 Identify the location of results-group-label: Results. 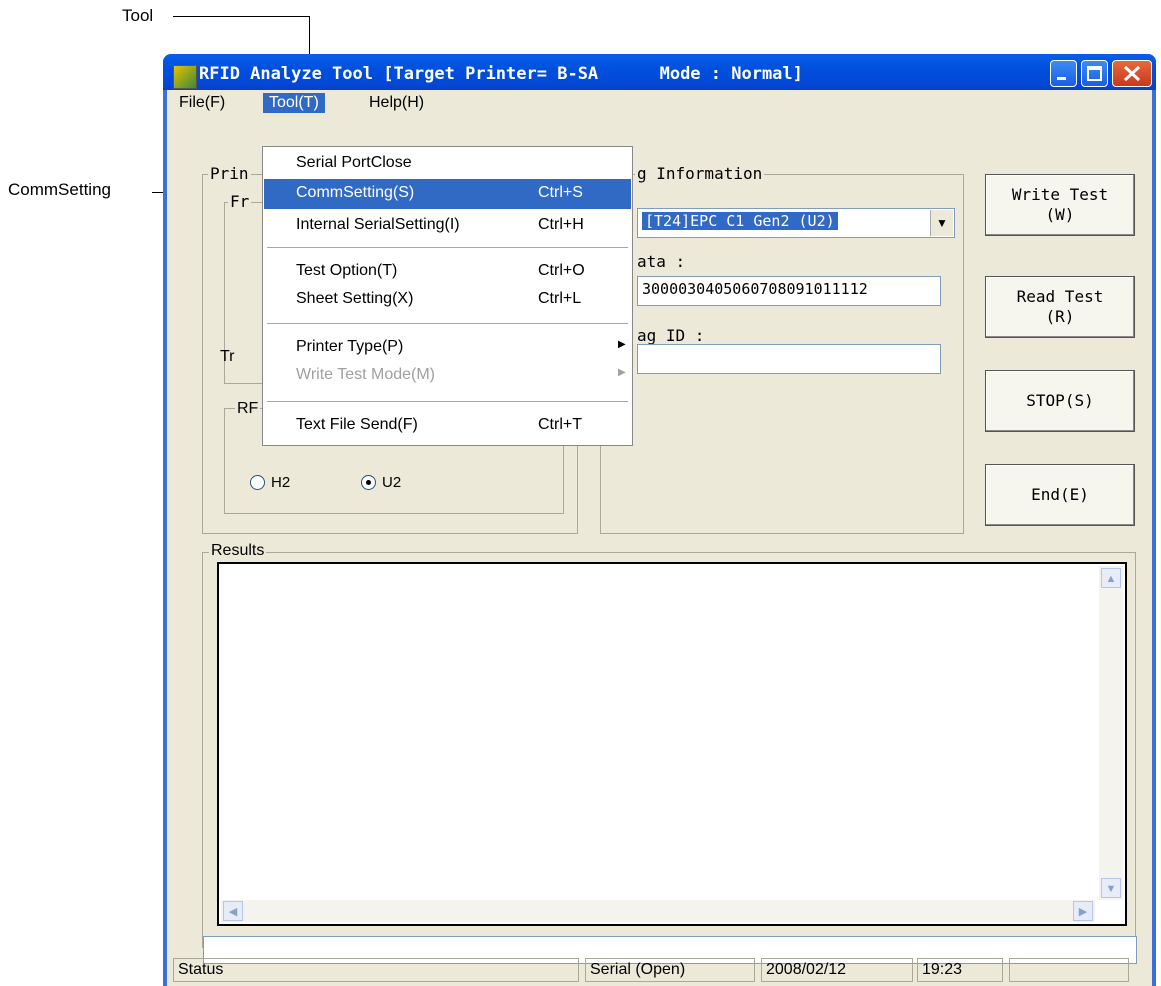
(238, 551).